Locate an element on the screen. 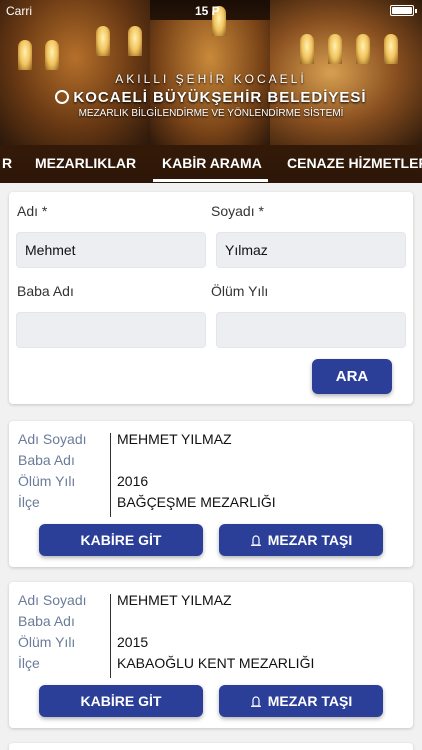  death-year-value: 2015 is located at coordinates (133, 642).